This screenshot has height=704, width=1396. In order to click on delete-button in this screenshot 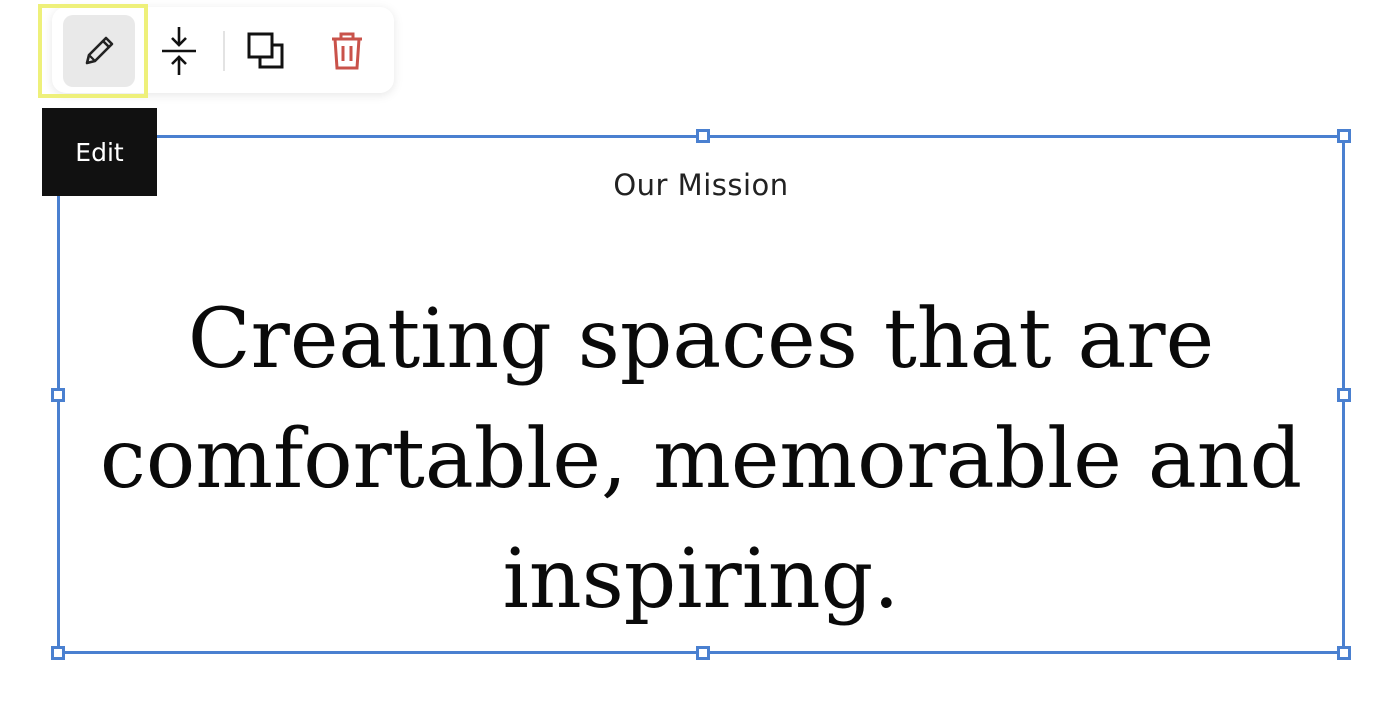, I will do `click(347, 51)`.